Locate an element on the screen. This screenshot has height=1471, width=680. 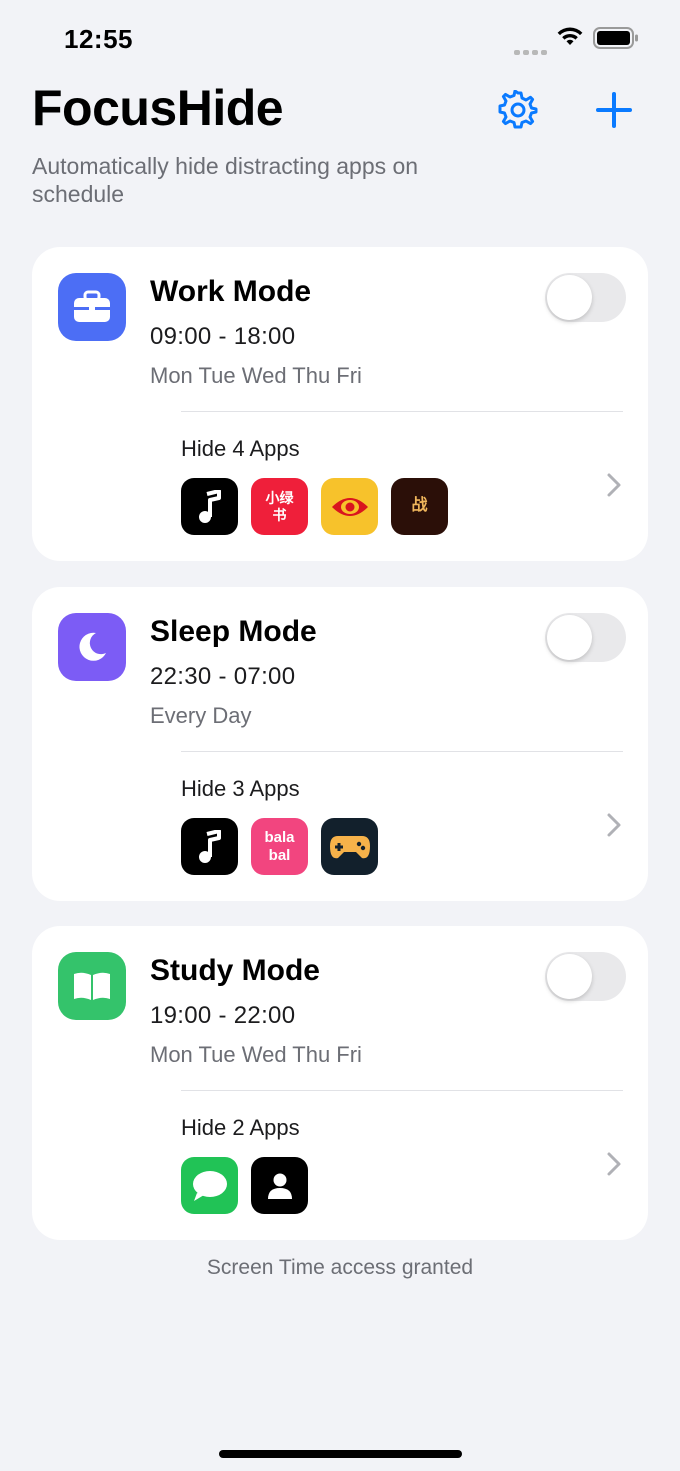
add-mode-button is located at coordinates (614, 110).